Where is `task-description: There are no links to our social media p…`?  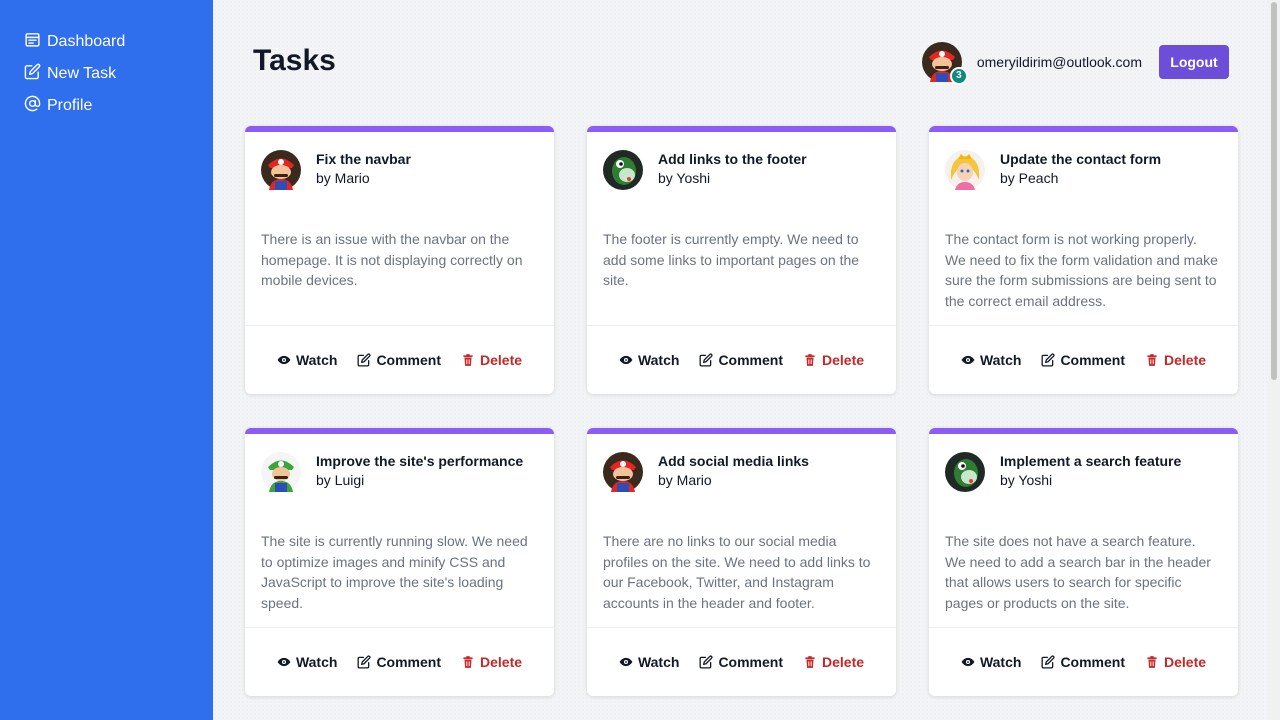 task-description: There are no links to our social media p… is located at coordinates (737, 572).